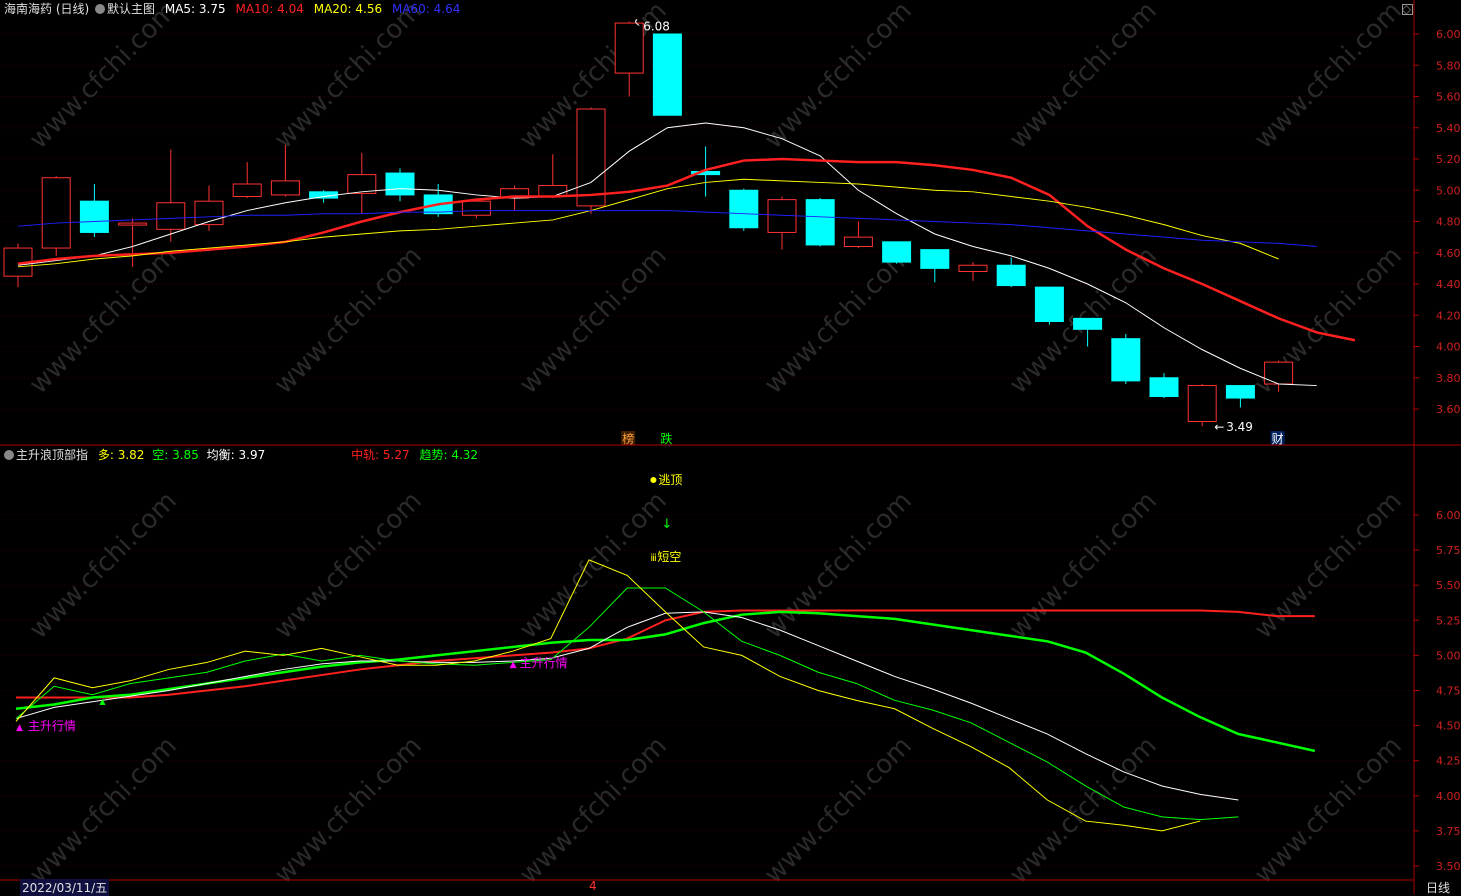 The width and height of the screenshot is (1461, 896). Describe the element at coordinates (131, 9) in the screenshot. I see `template-name: 默认主图` at that location.